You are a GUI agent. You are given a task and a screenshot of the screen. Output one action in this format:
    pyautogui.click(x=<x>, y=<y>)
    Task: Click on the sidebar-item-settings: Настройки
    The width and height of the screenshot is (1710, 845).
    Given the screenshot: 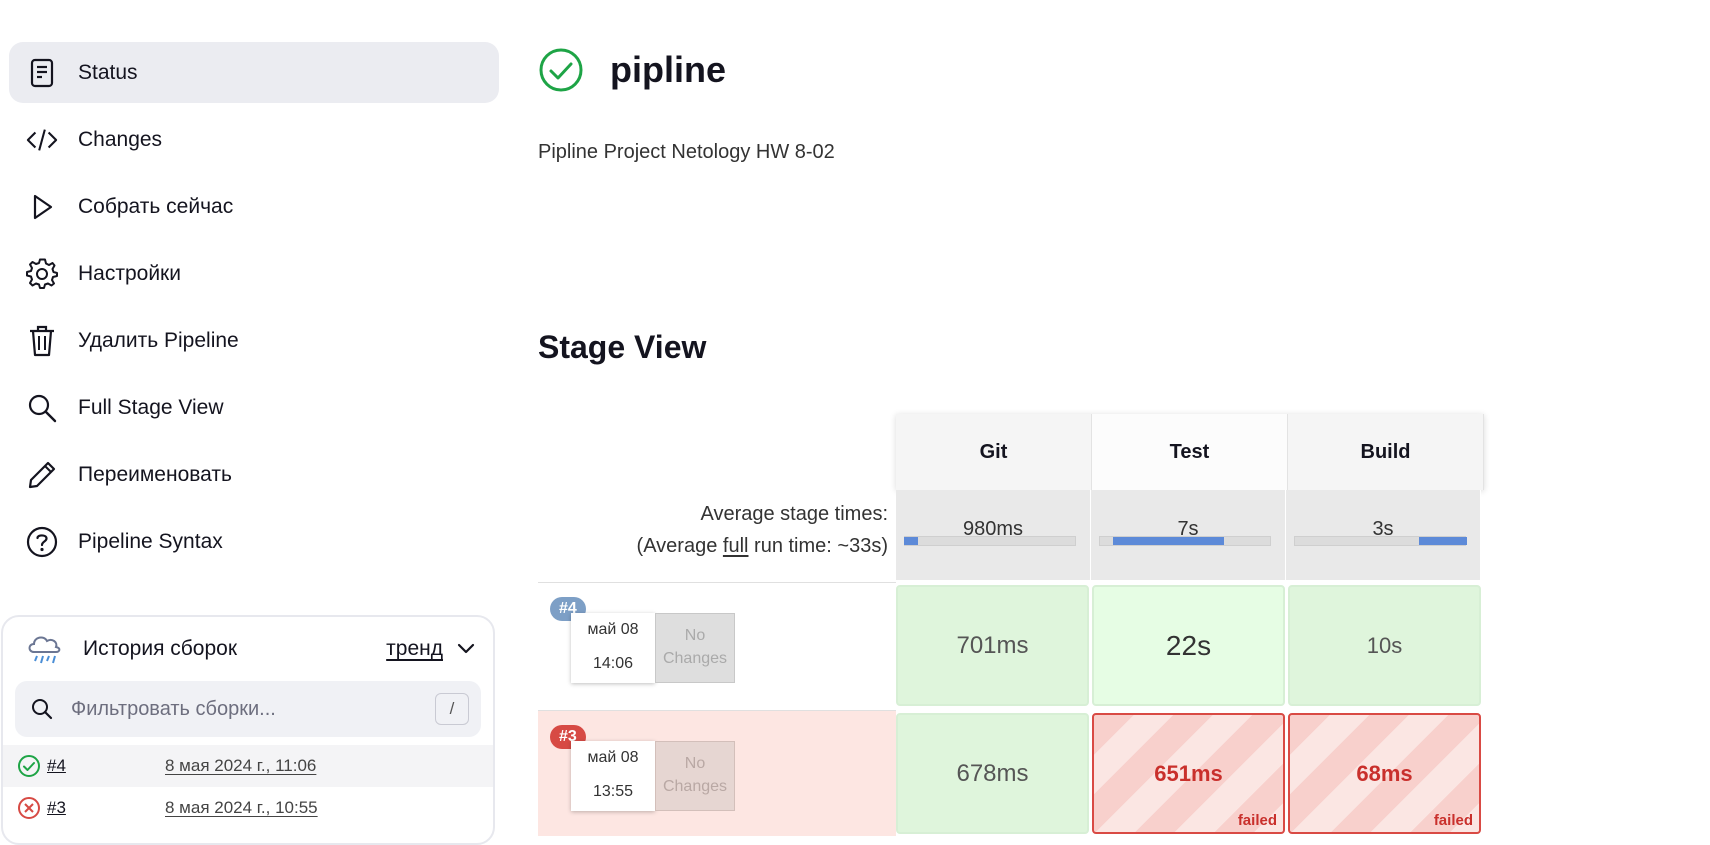 What is the action you would take?
    pyautogui.click(x=254, y=273)
    